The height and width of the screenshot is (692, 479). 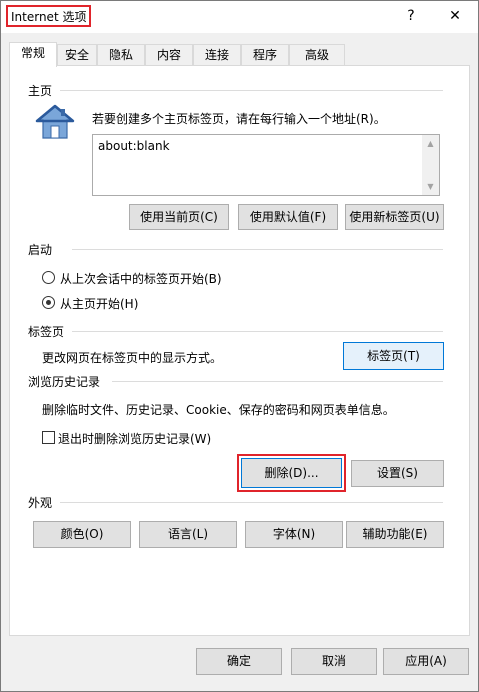 I want to click on ok-button: 确定, so click(x=239, y=661).